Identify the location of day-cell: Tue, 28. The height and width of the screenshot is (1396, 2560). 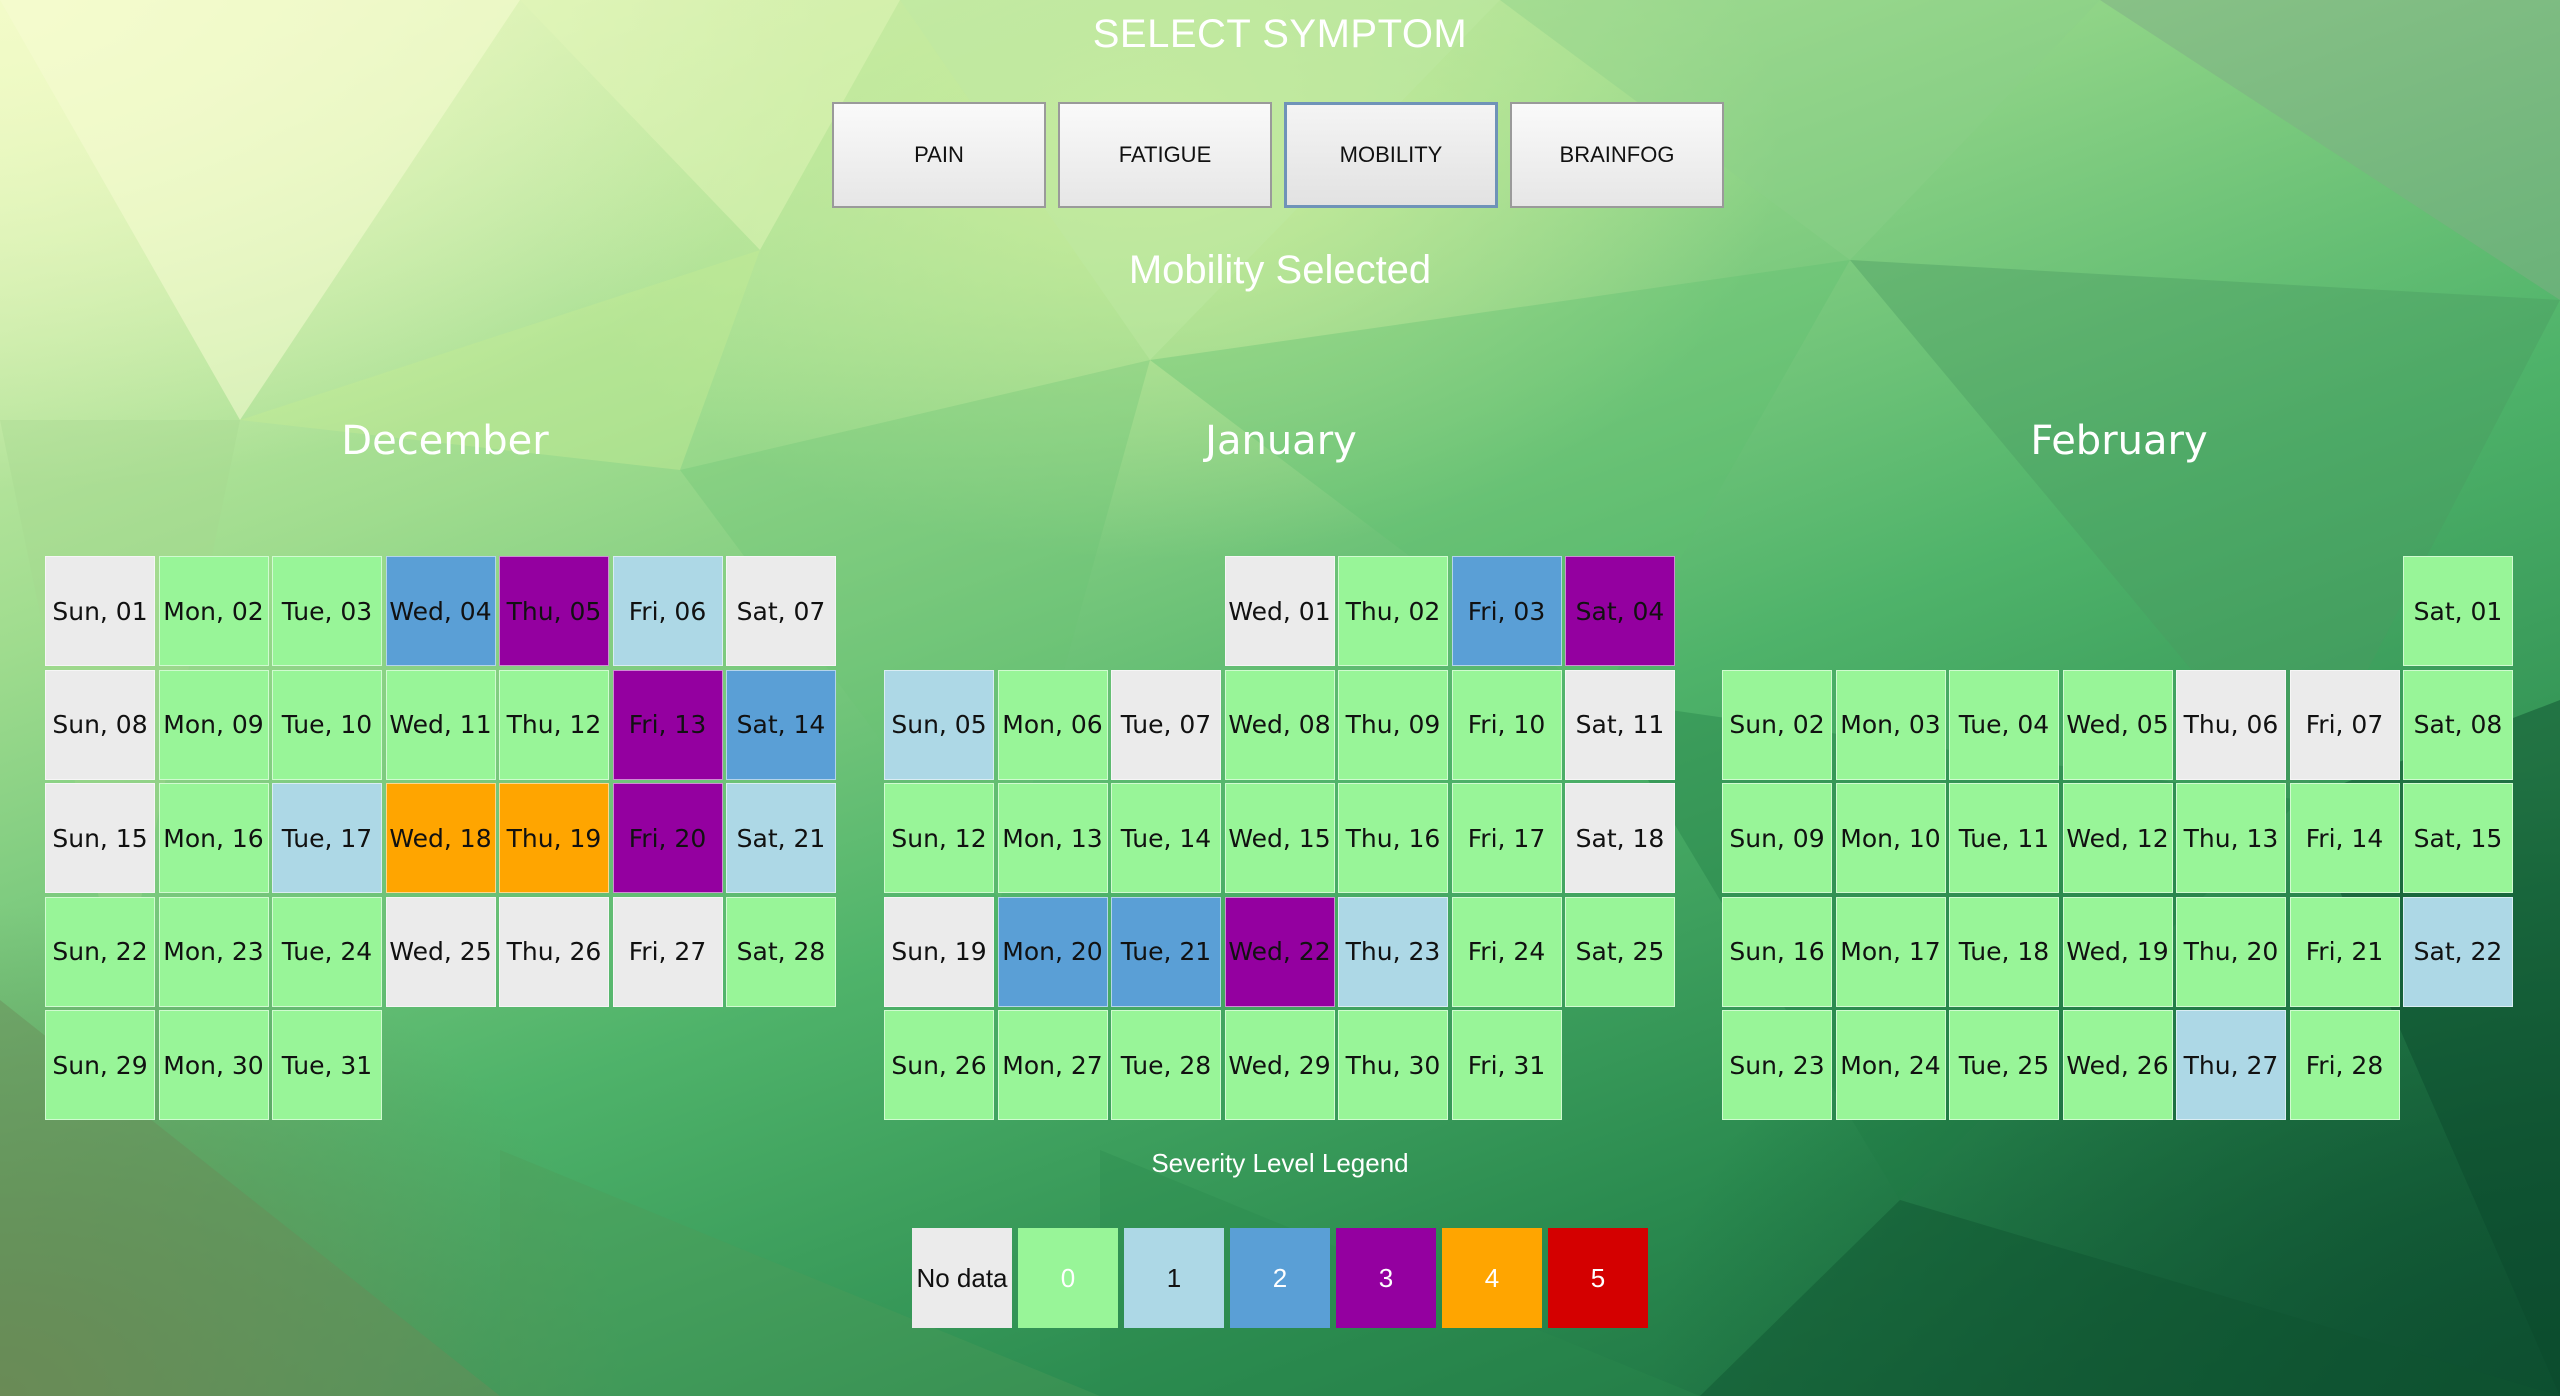
(1166, 1065).